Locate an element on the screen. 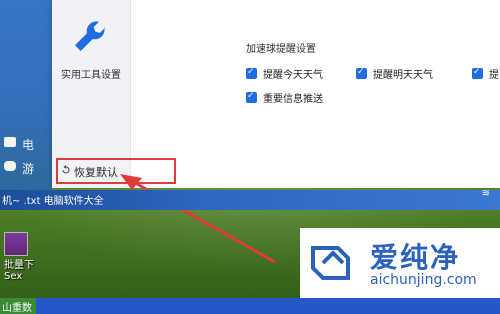  arrow-icon is located at coordinates (198, 219).